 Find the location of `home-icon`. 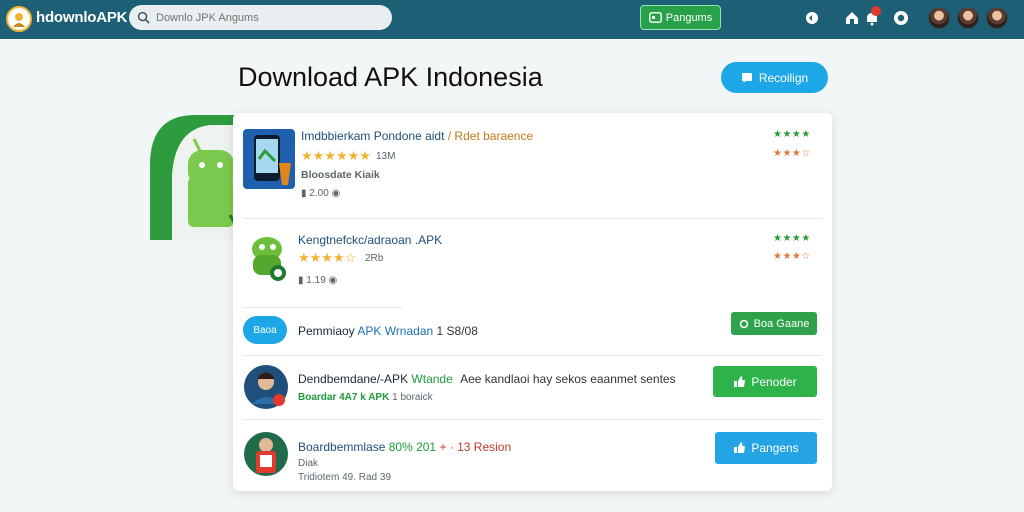

home-icon is located at coordinates (852, 18).